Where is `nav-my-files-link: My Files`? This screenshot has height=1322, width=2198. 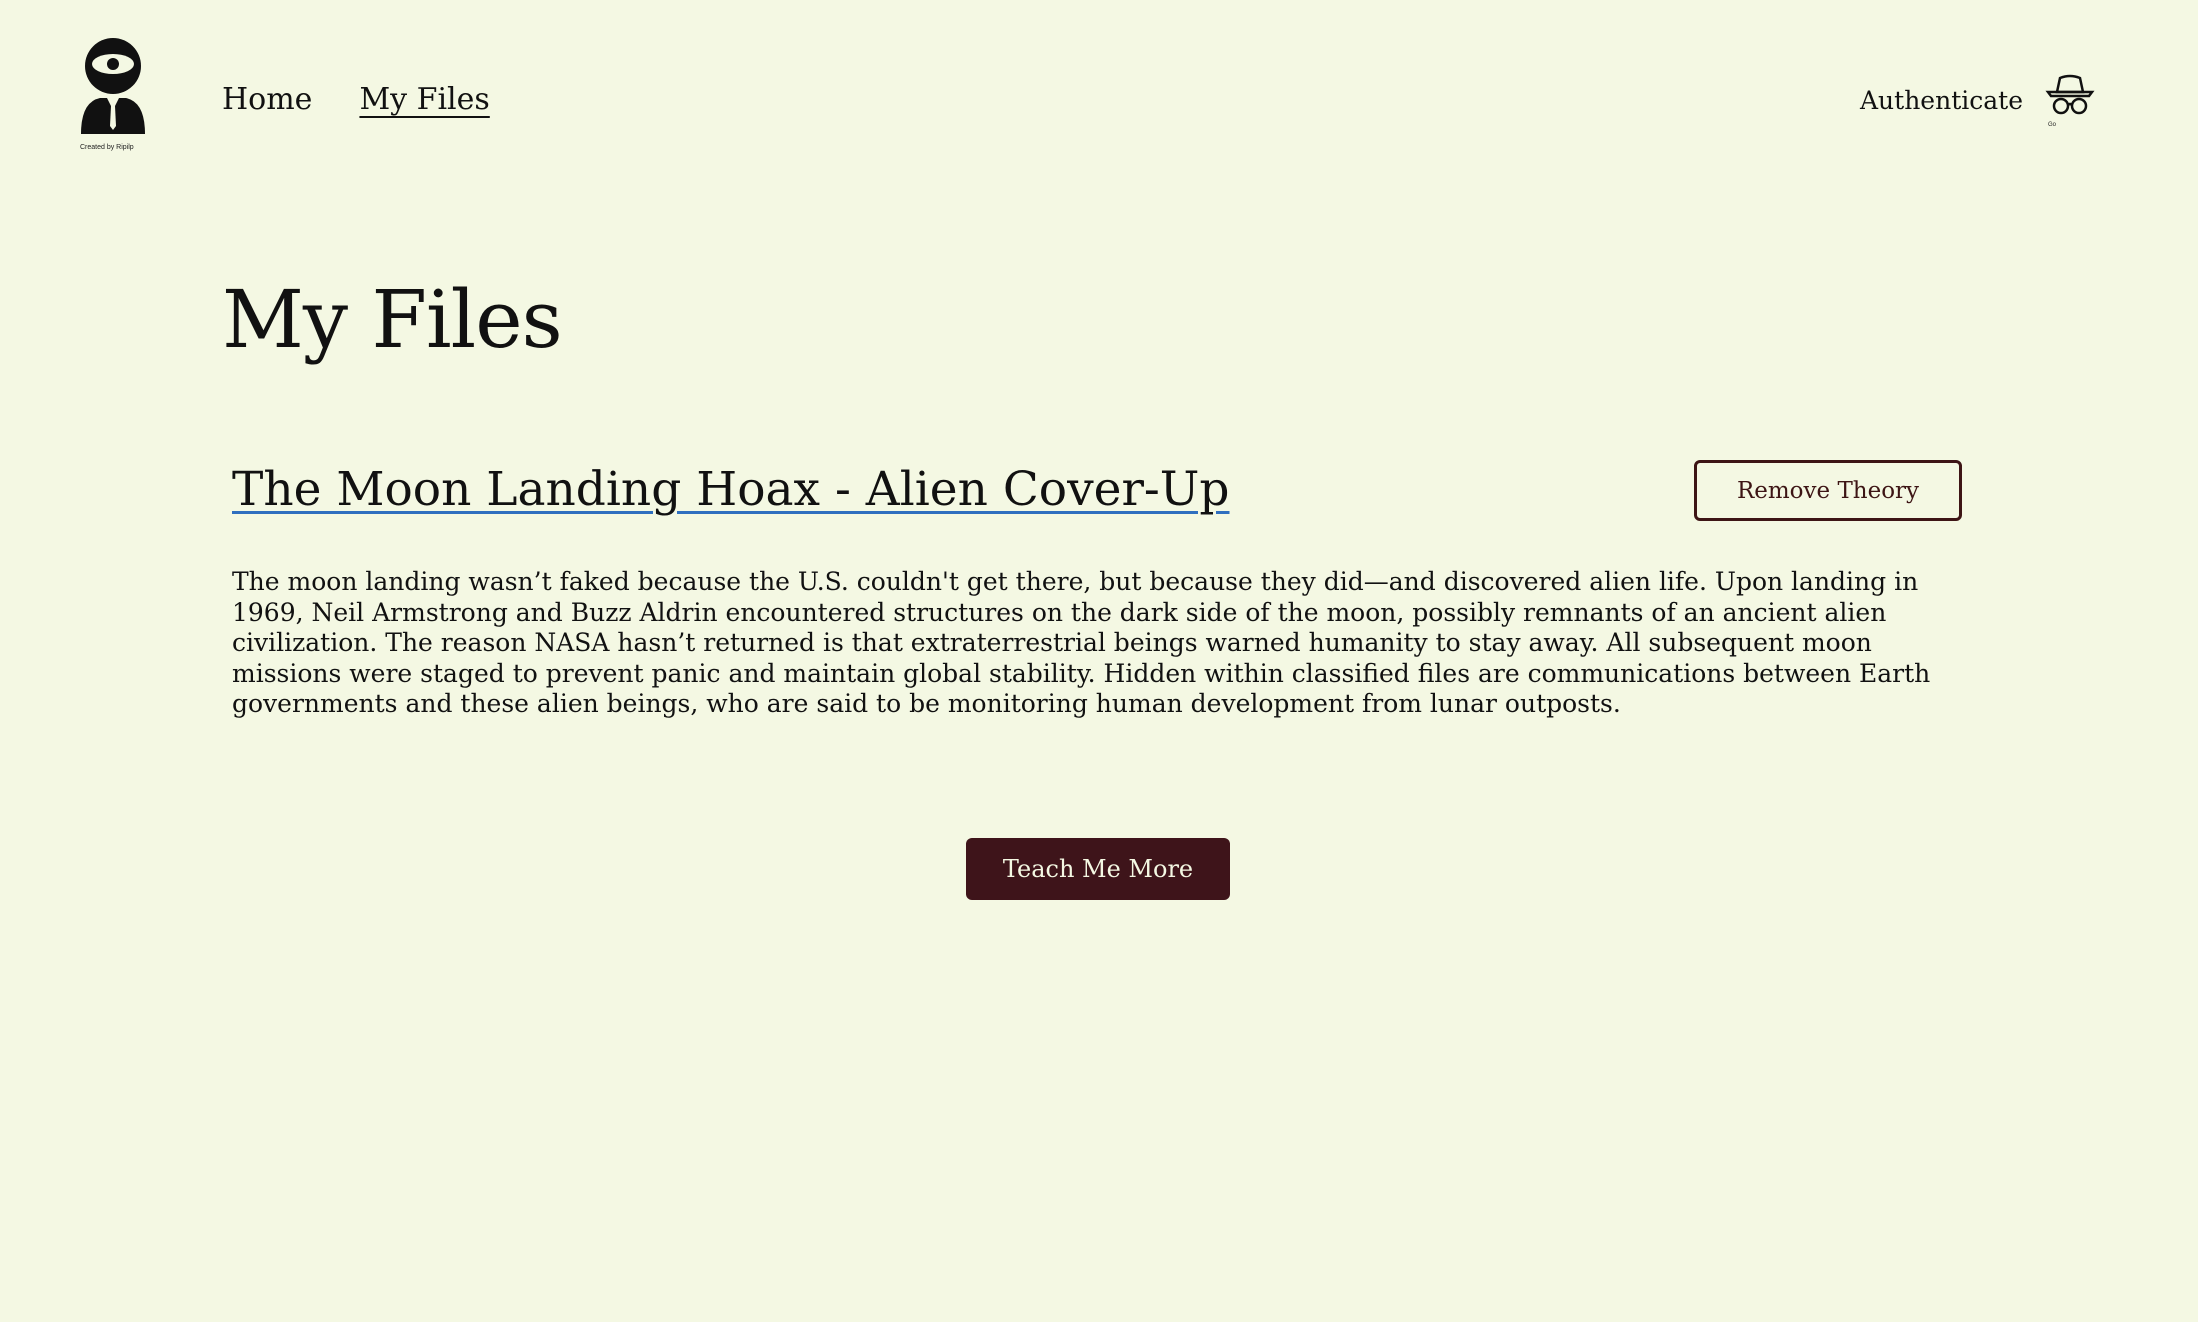
nav-my-files-link: My Files is located at coordinates (424, 100).